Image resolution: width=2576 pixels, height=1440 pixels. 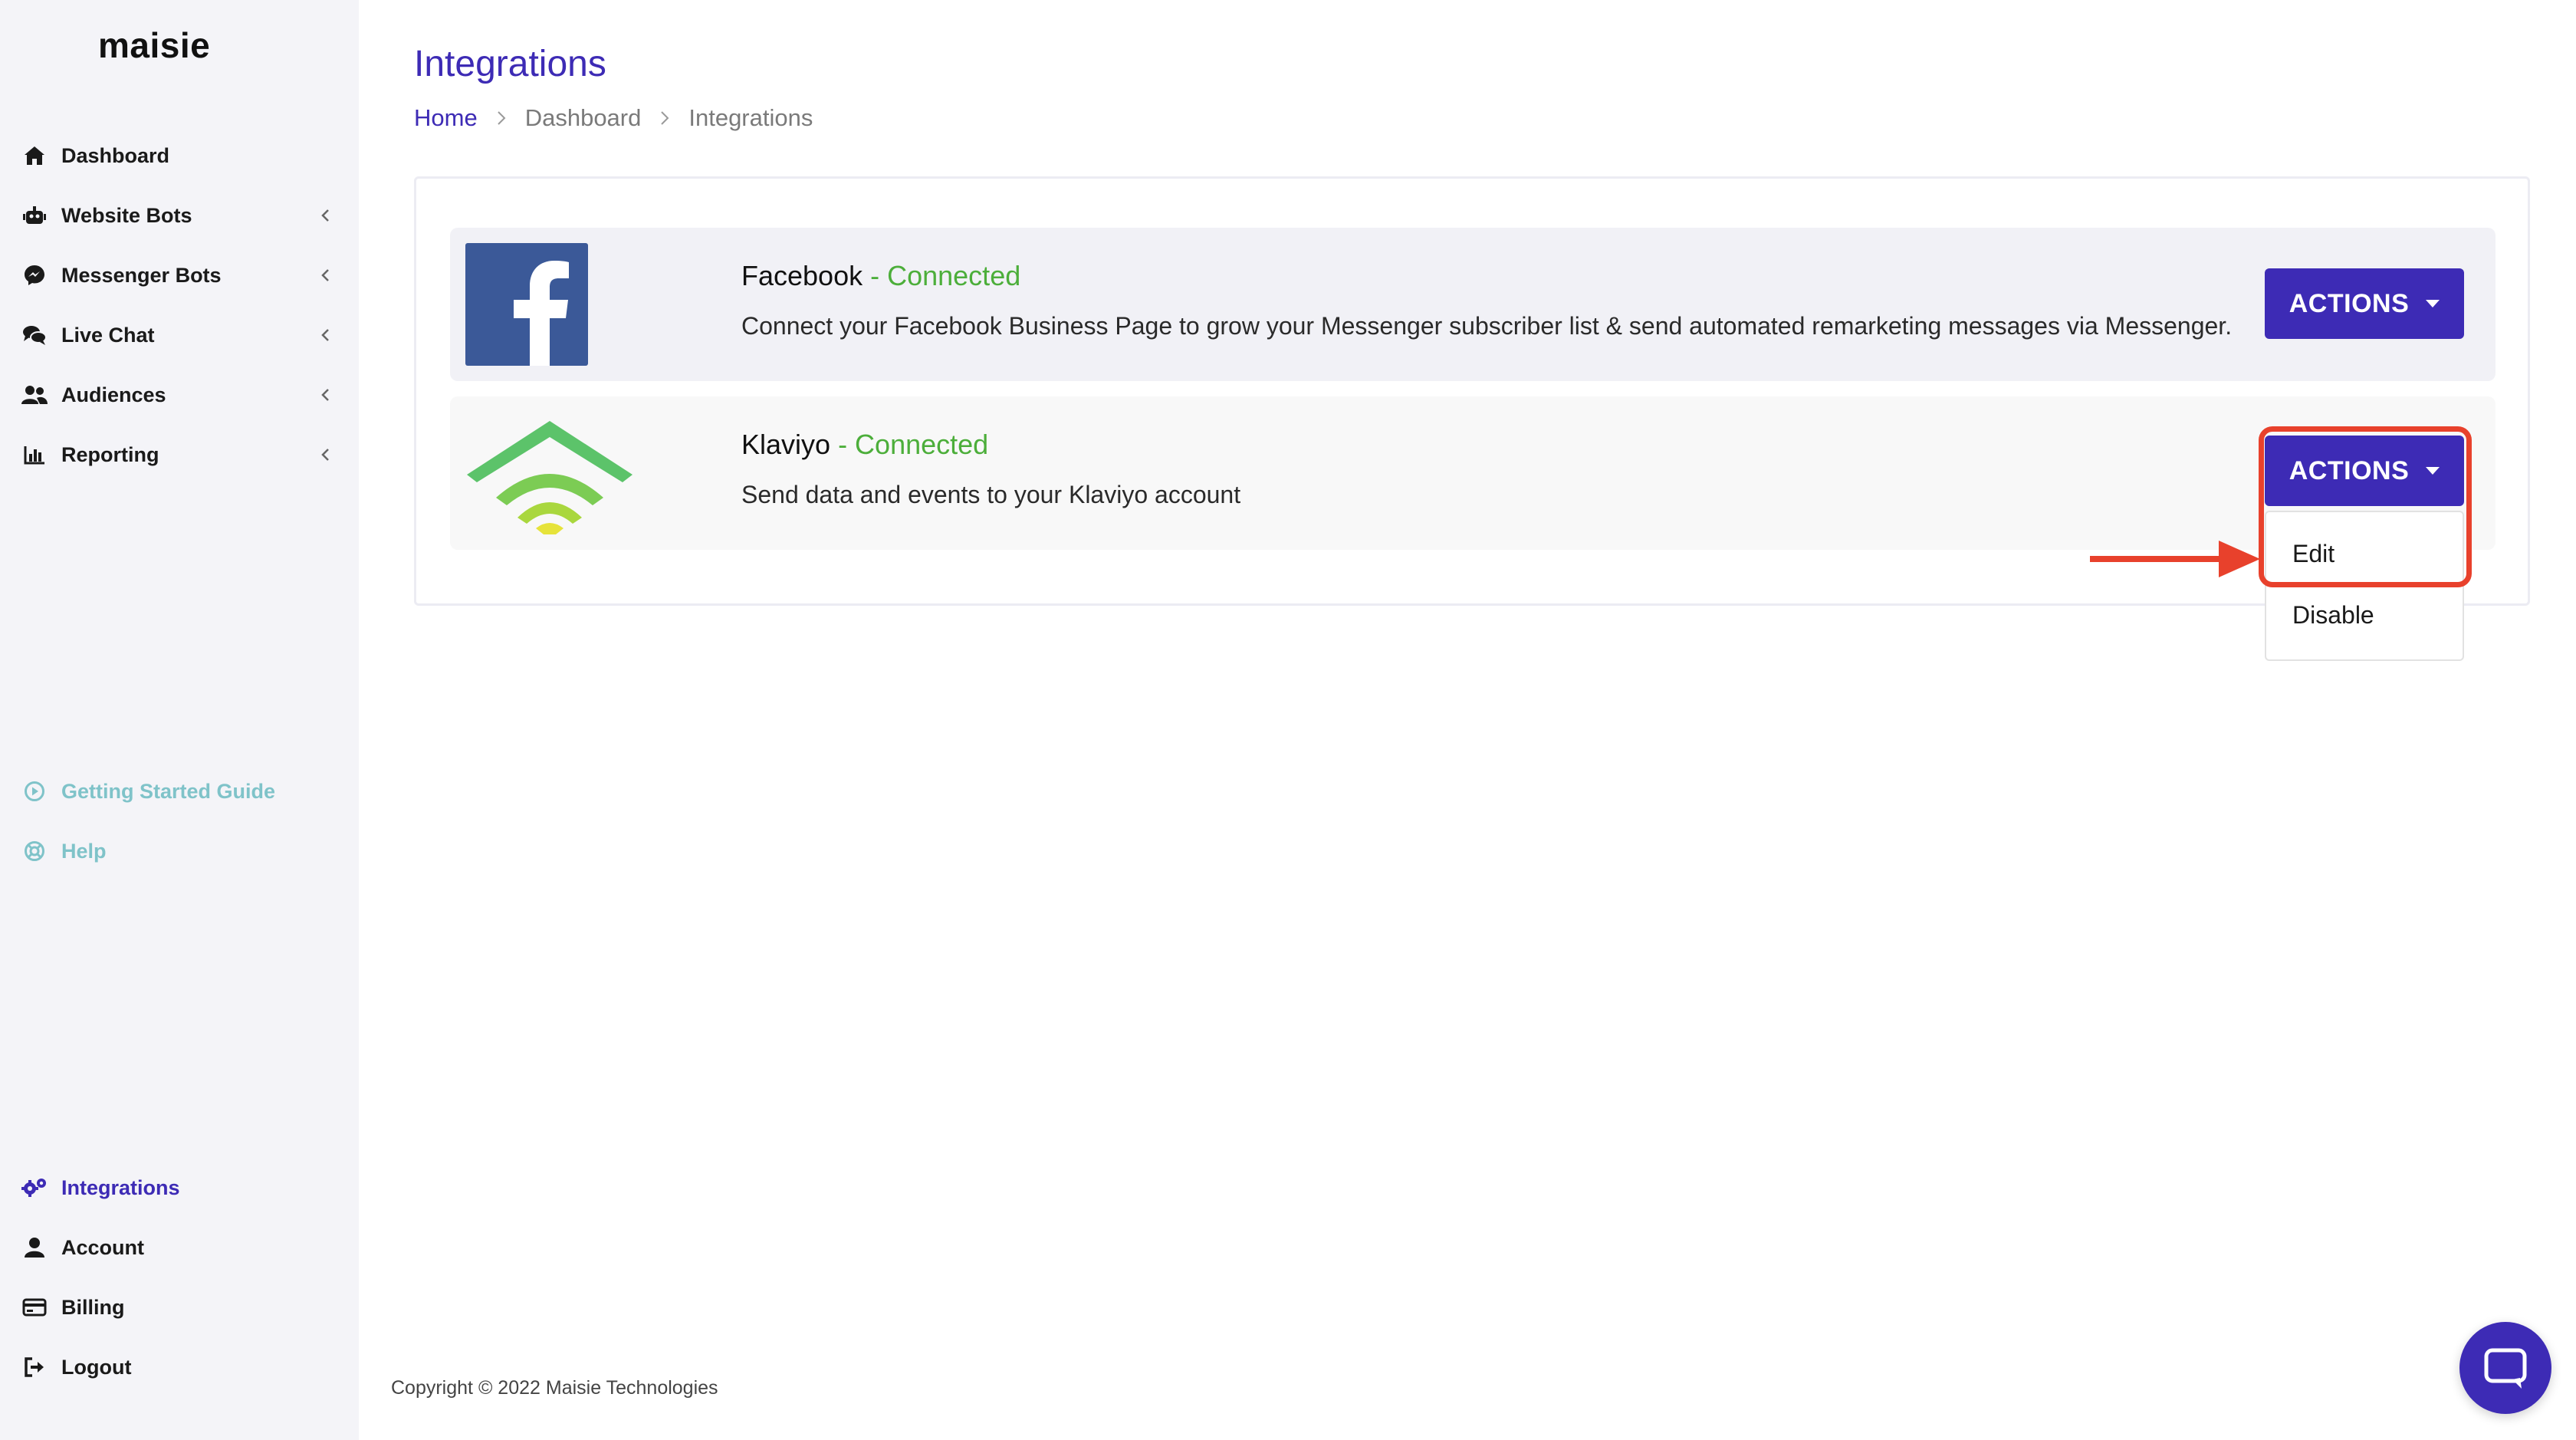 I want to click on footer-copyright: Copyright © 2022 Maisie Technologies, so click(x=554, y=1388).